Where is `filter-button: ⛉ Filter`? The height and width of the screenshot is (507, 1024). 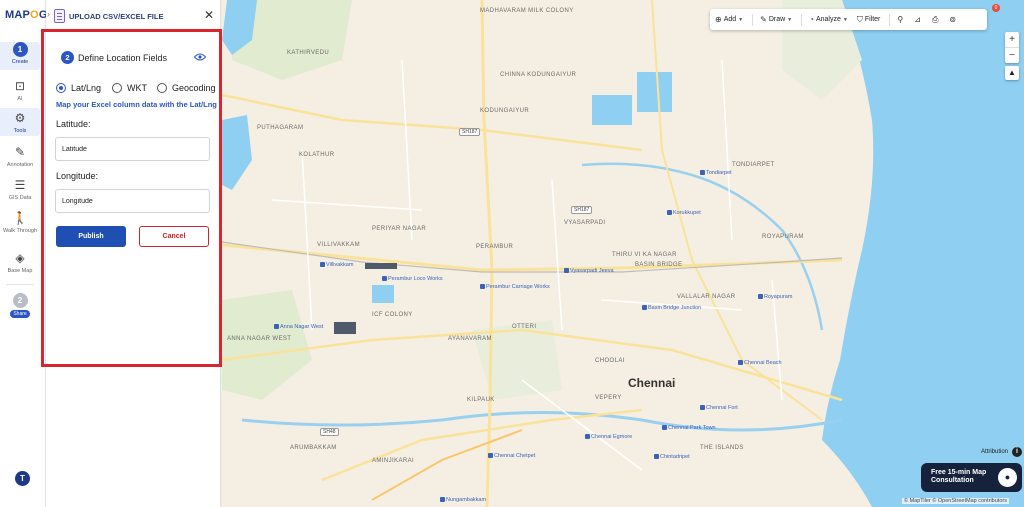 filter-button: ⛉ Filter is located at coordinates (869, 20).